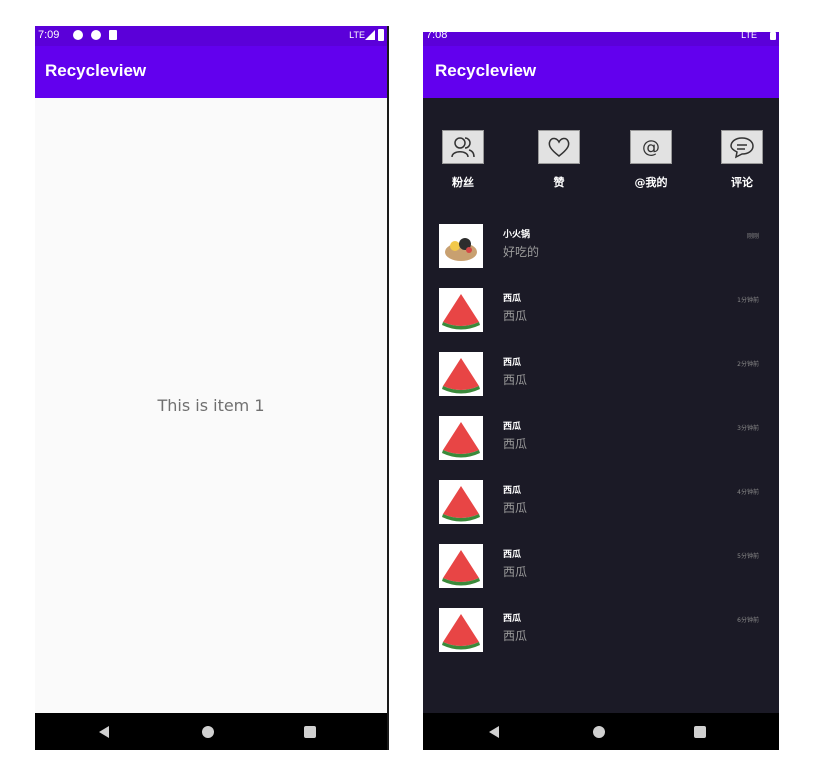  What do you see at coordinates (96, 35) in the screenshot?
I see `shield-status-icon` at bounding box center [96, 35].